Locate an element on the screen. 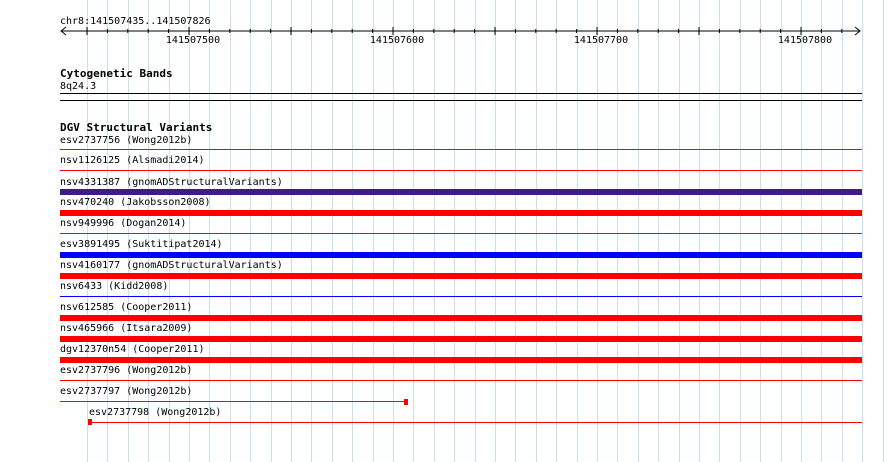 This screenshot has width=890, height=462. ruler-tick-label: 141507600 is located at coordinates (397, 40).